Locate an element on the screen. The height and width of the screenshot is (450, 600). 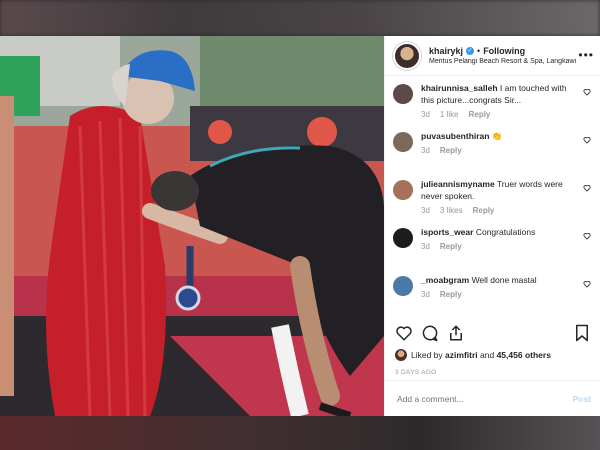
backdrop-bottom is located at coordinates (300, 433).